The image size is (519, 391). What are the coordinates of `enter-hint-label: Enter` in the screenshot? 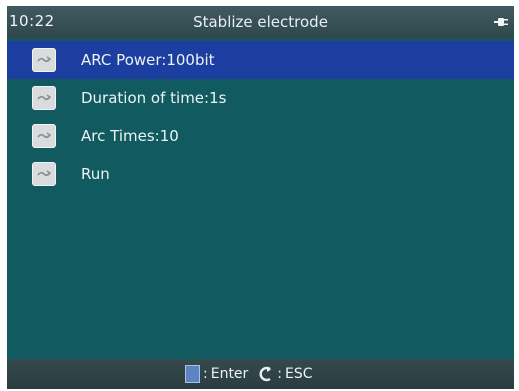 It's located at (229, 374).